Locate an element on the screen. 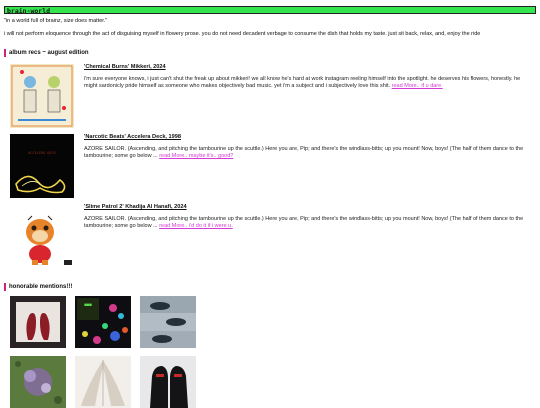 The image size is (540, 408). album-title: 'Chemical Burns' Mikkeri, 2024 is located at coordinates (304, 67).